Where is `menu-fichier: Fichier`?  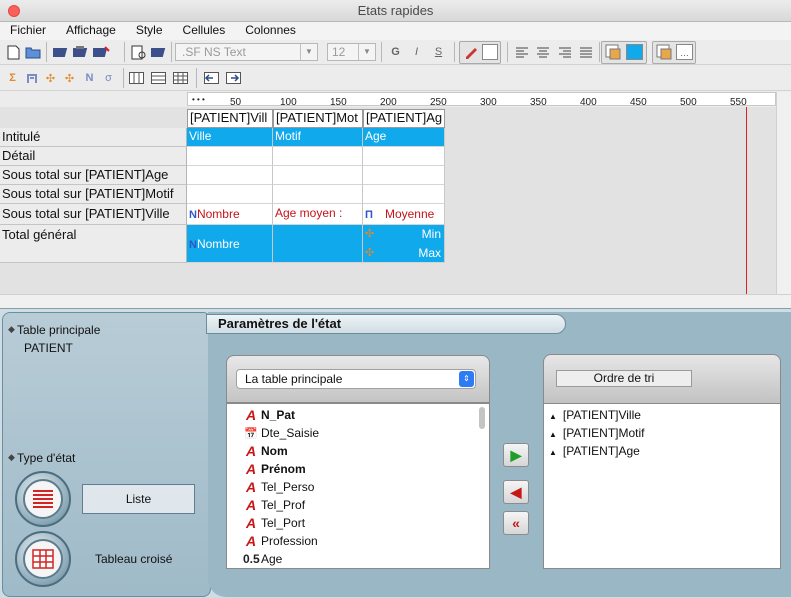 menu-fichier: Fichier is located at coordinates (28, 31).